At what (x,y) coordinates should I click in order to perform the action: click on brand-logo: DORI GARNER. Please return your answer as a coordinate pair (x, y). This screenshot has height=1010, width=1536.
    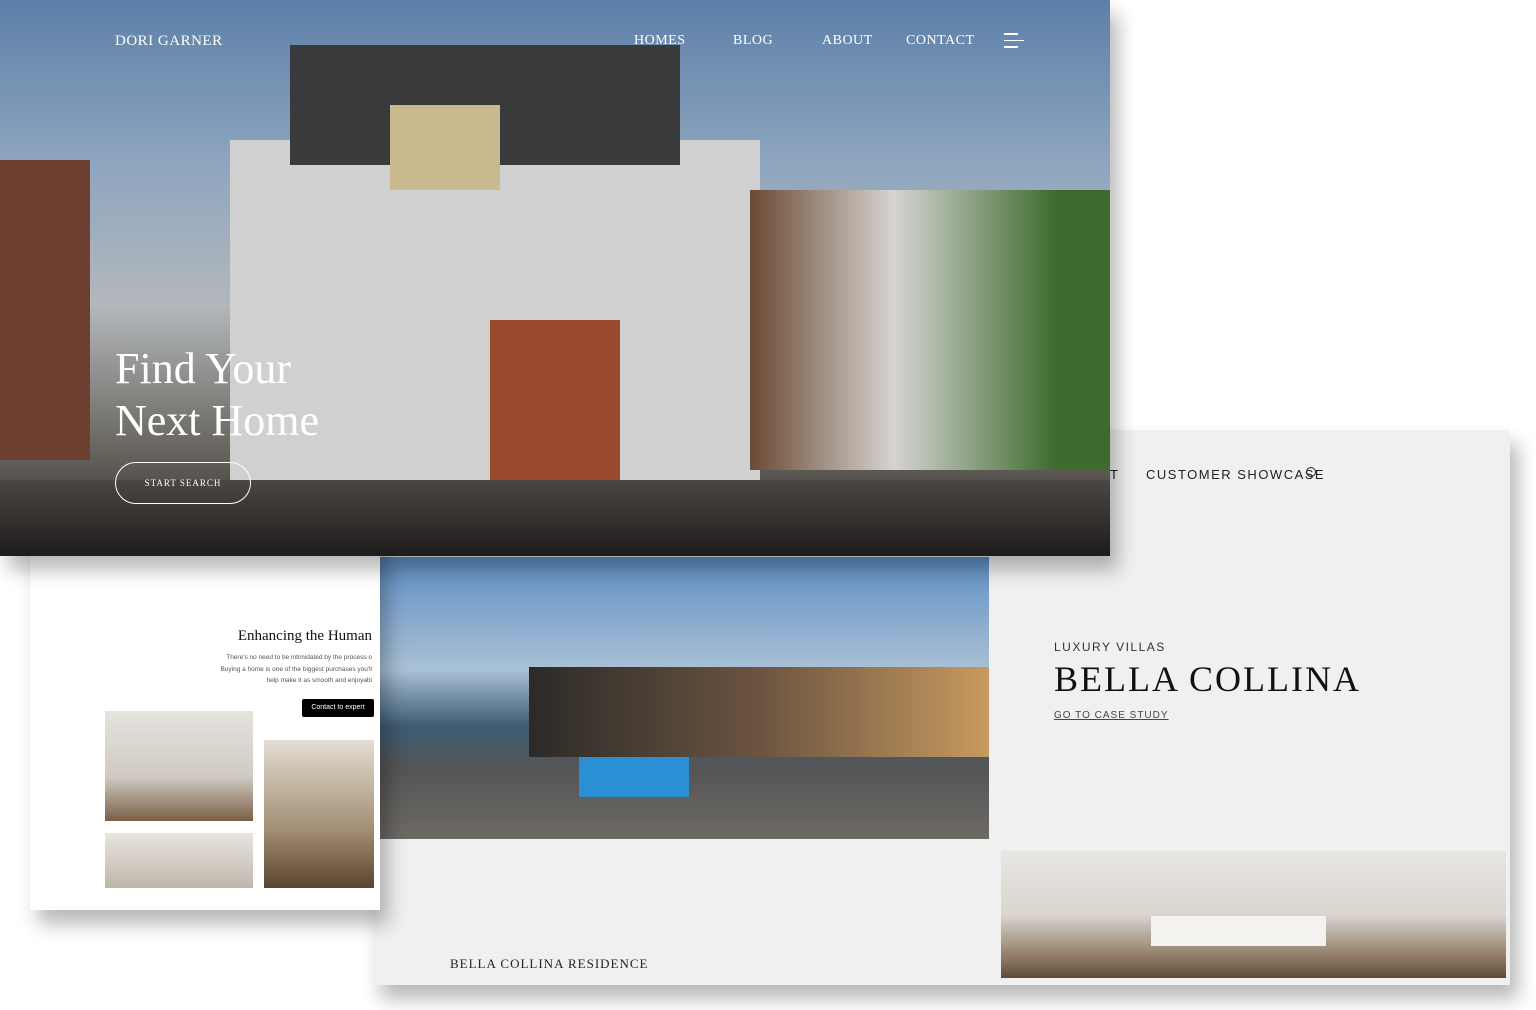
    Looking at the image, I should click on (169, 41).